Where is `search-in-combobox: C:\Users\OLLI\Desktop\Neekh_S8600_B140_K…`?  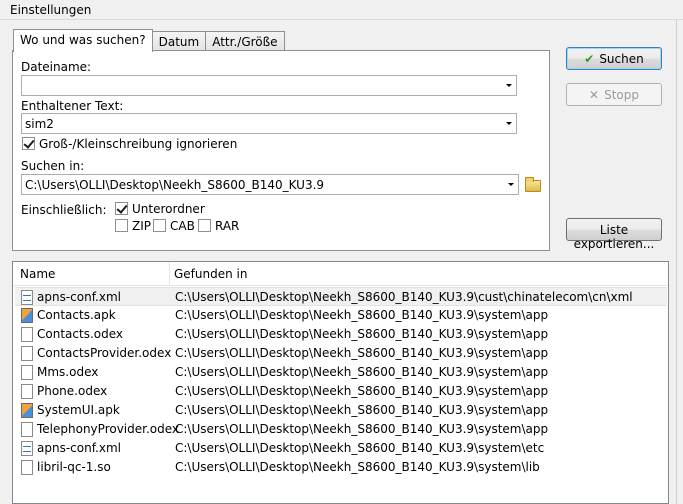
search-in-combobox: C:\Users\OLLI\Desktop\Neekh_S8600_B140_K… is located at coordinates (270, 184).